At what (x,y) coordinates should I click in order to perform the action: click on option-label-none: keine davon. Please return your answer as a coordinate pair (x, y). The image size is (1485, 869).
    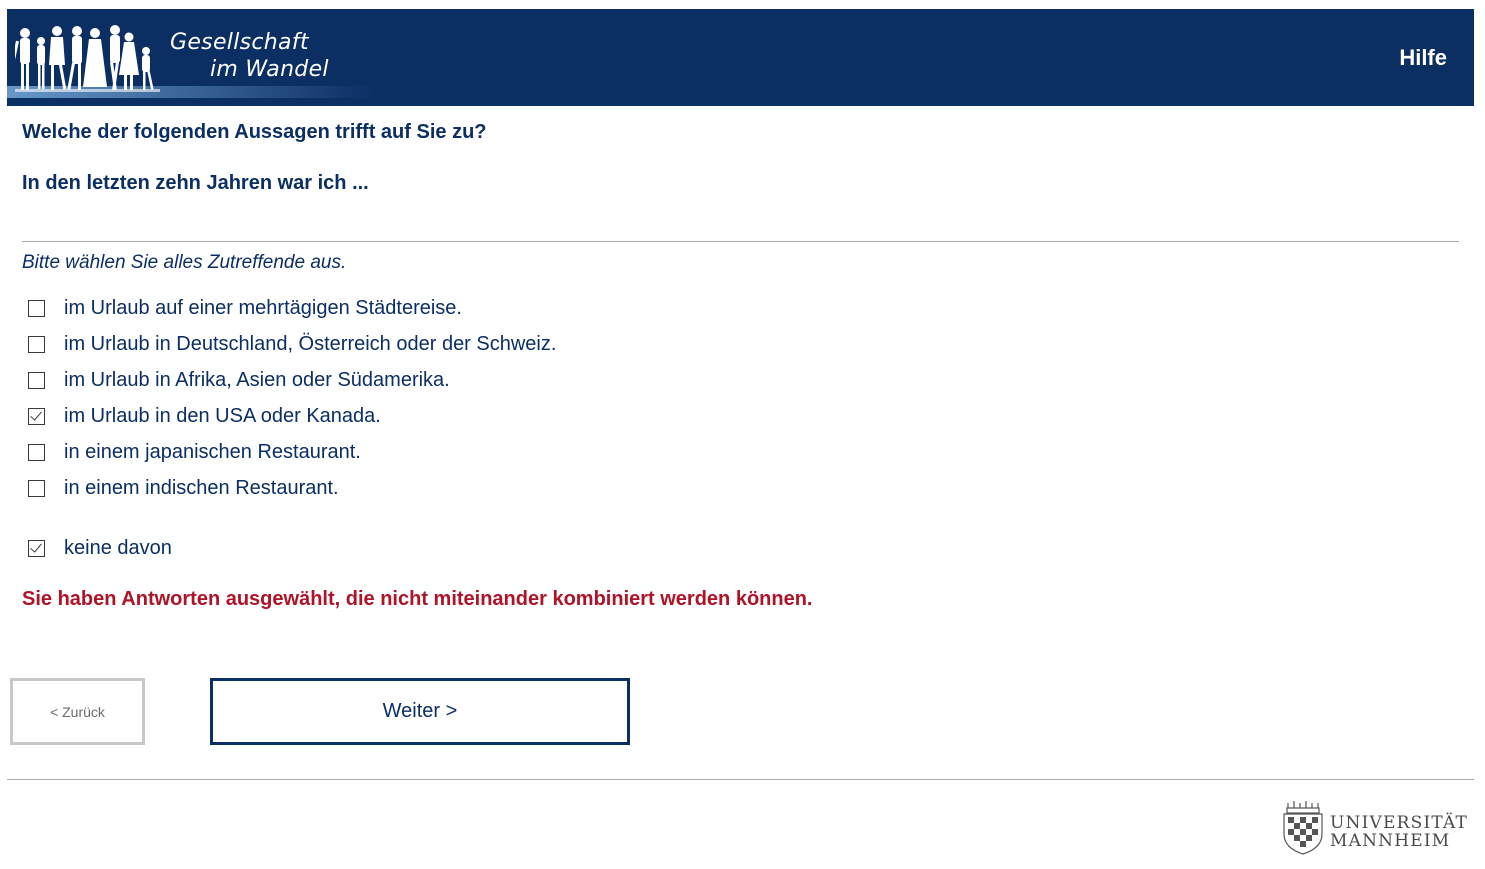
    Looking at the image, I should click on (118, 547).